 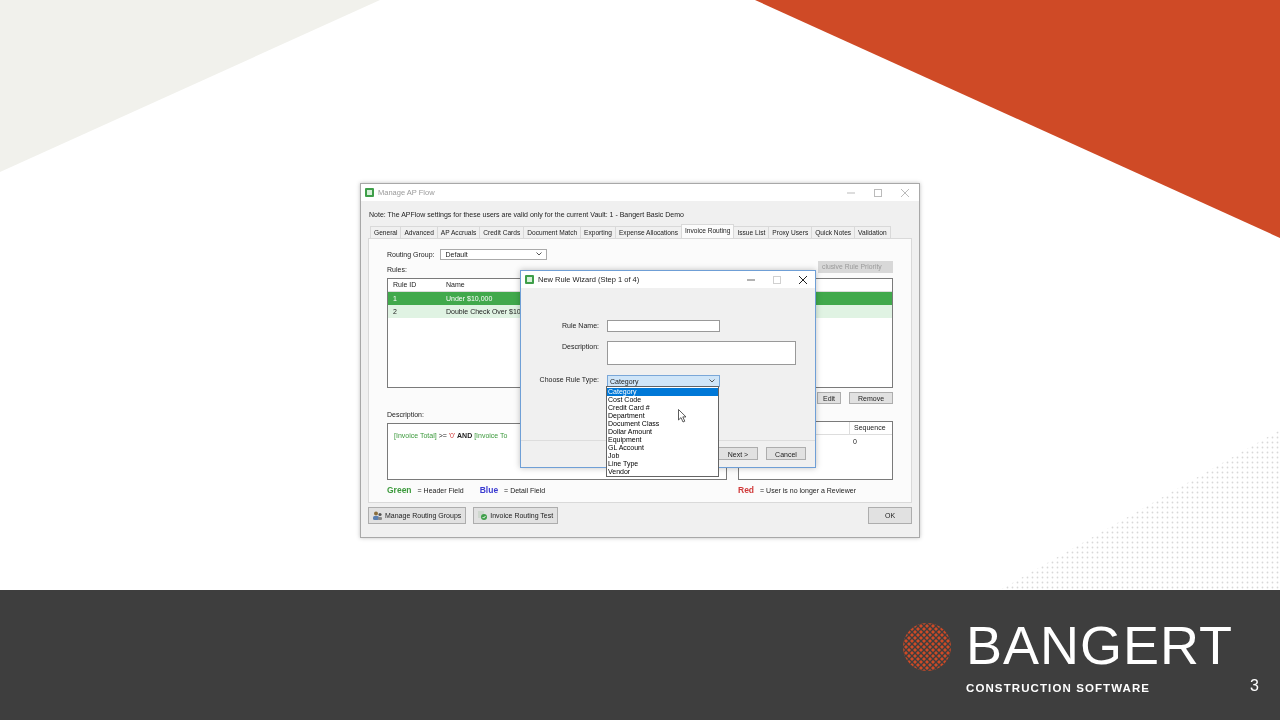 What do you see at coordinates (927, 647) in the screenshot?
I see `globe-logo-icon` at bounding box center [927, 647].